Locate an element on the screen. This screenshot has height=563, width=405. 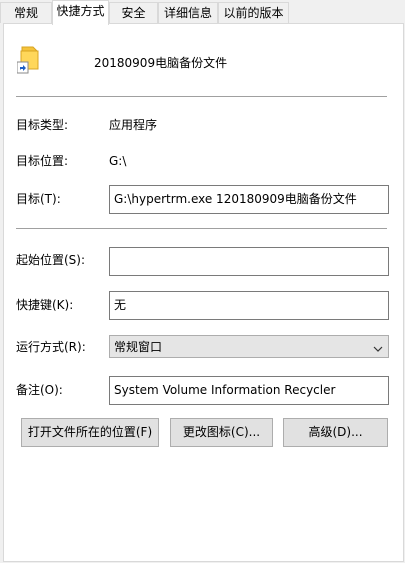
run-mode-value: 常规窗口 is located at coordinates (138, 347).